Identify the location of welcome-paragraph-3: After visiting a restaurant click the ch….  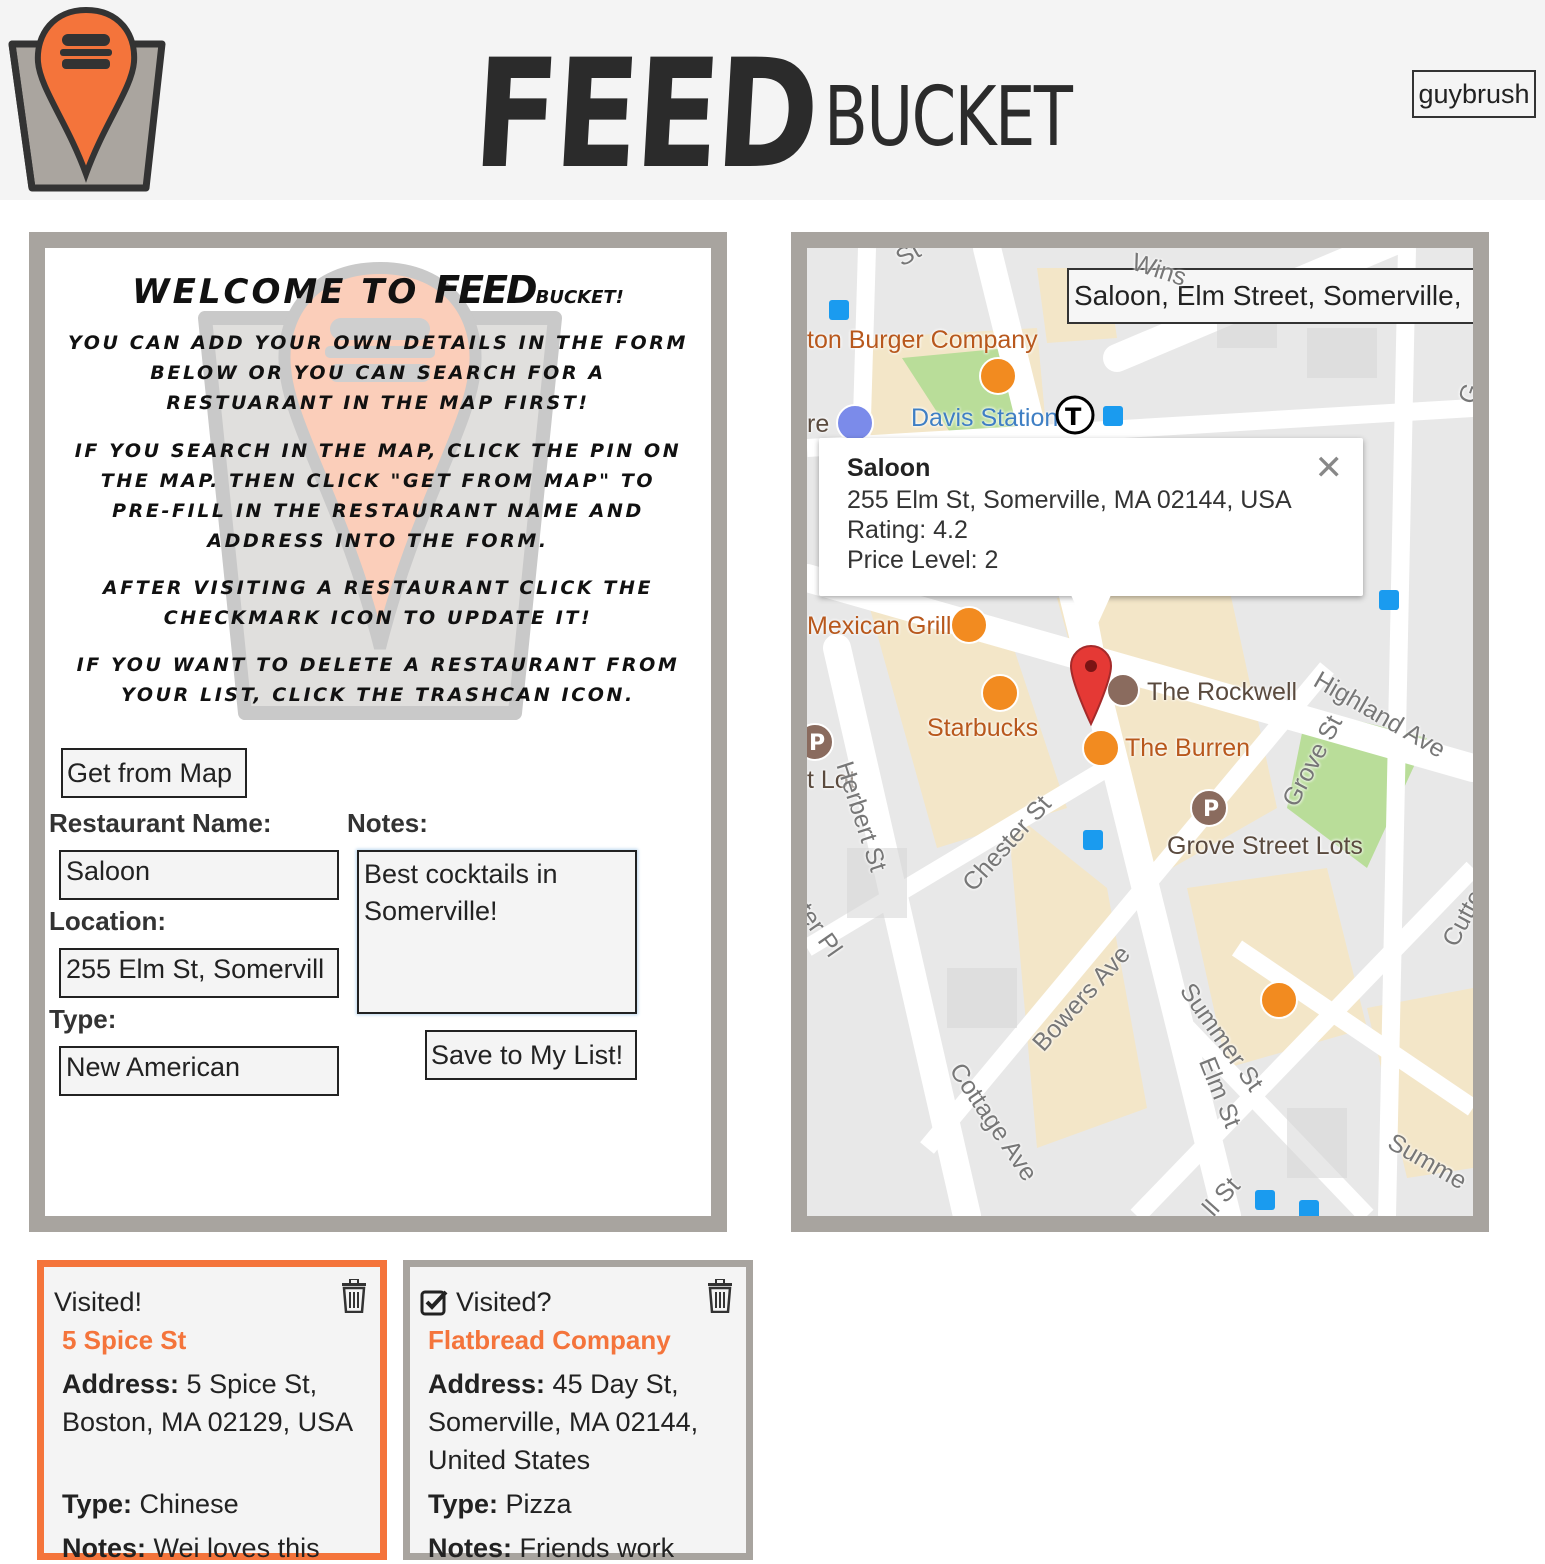
(378, 603).